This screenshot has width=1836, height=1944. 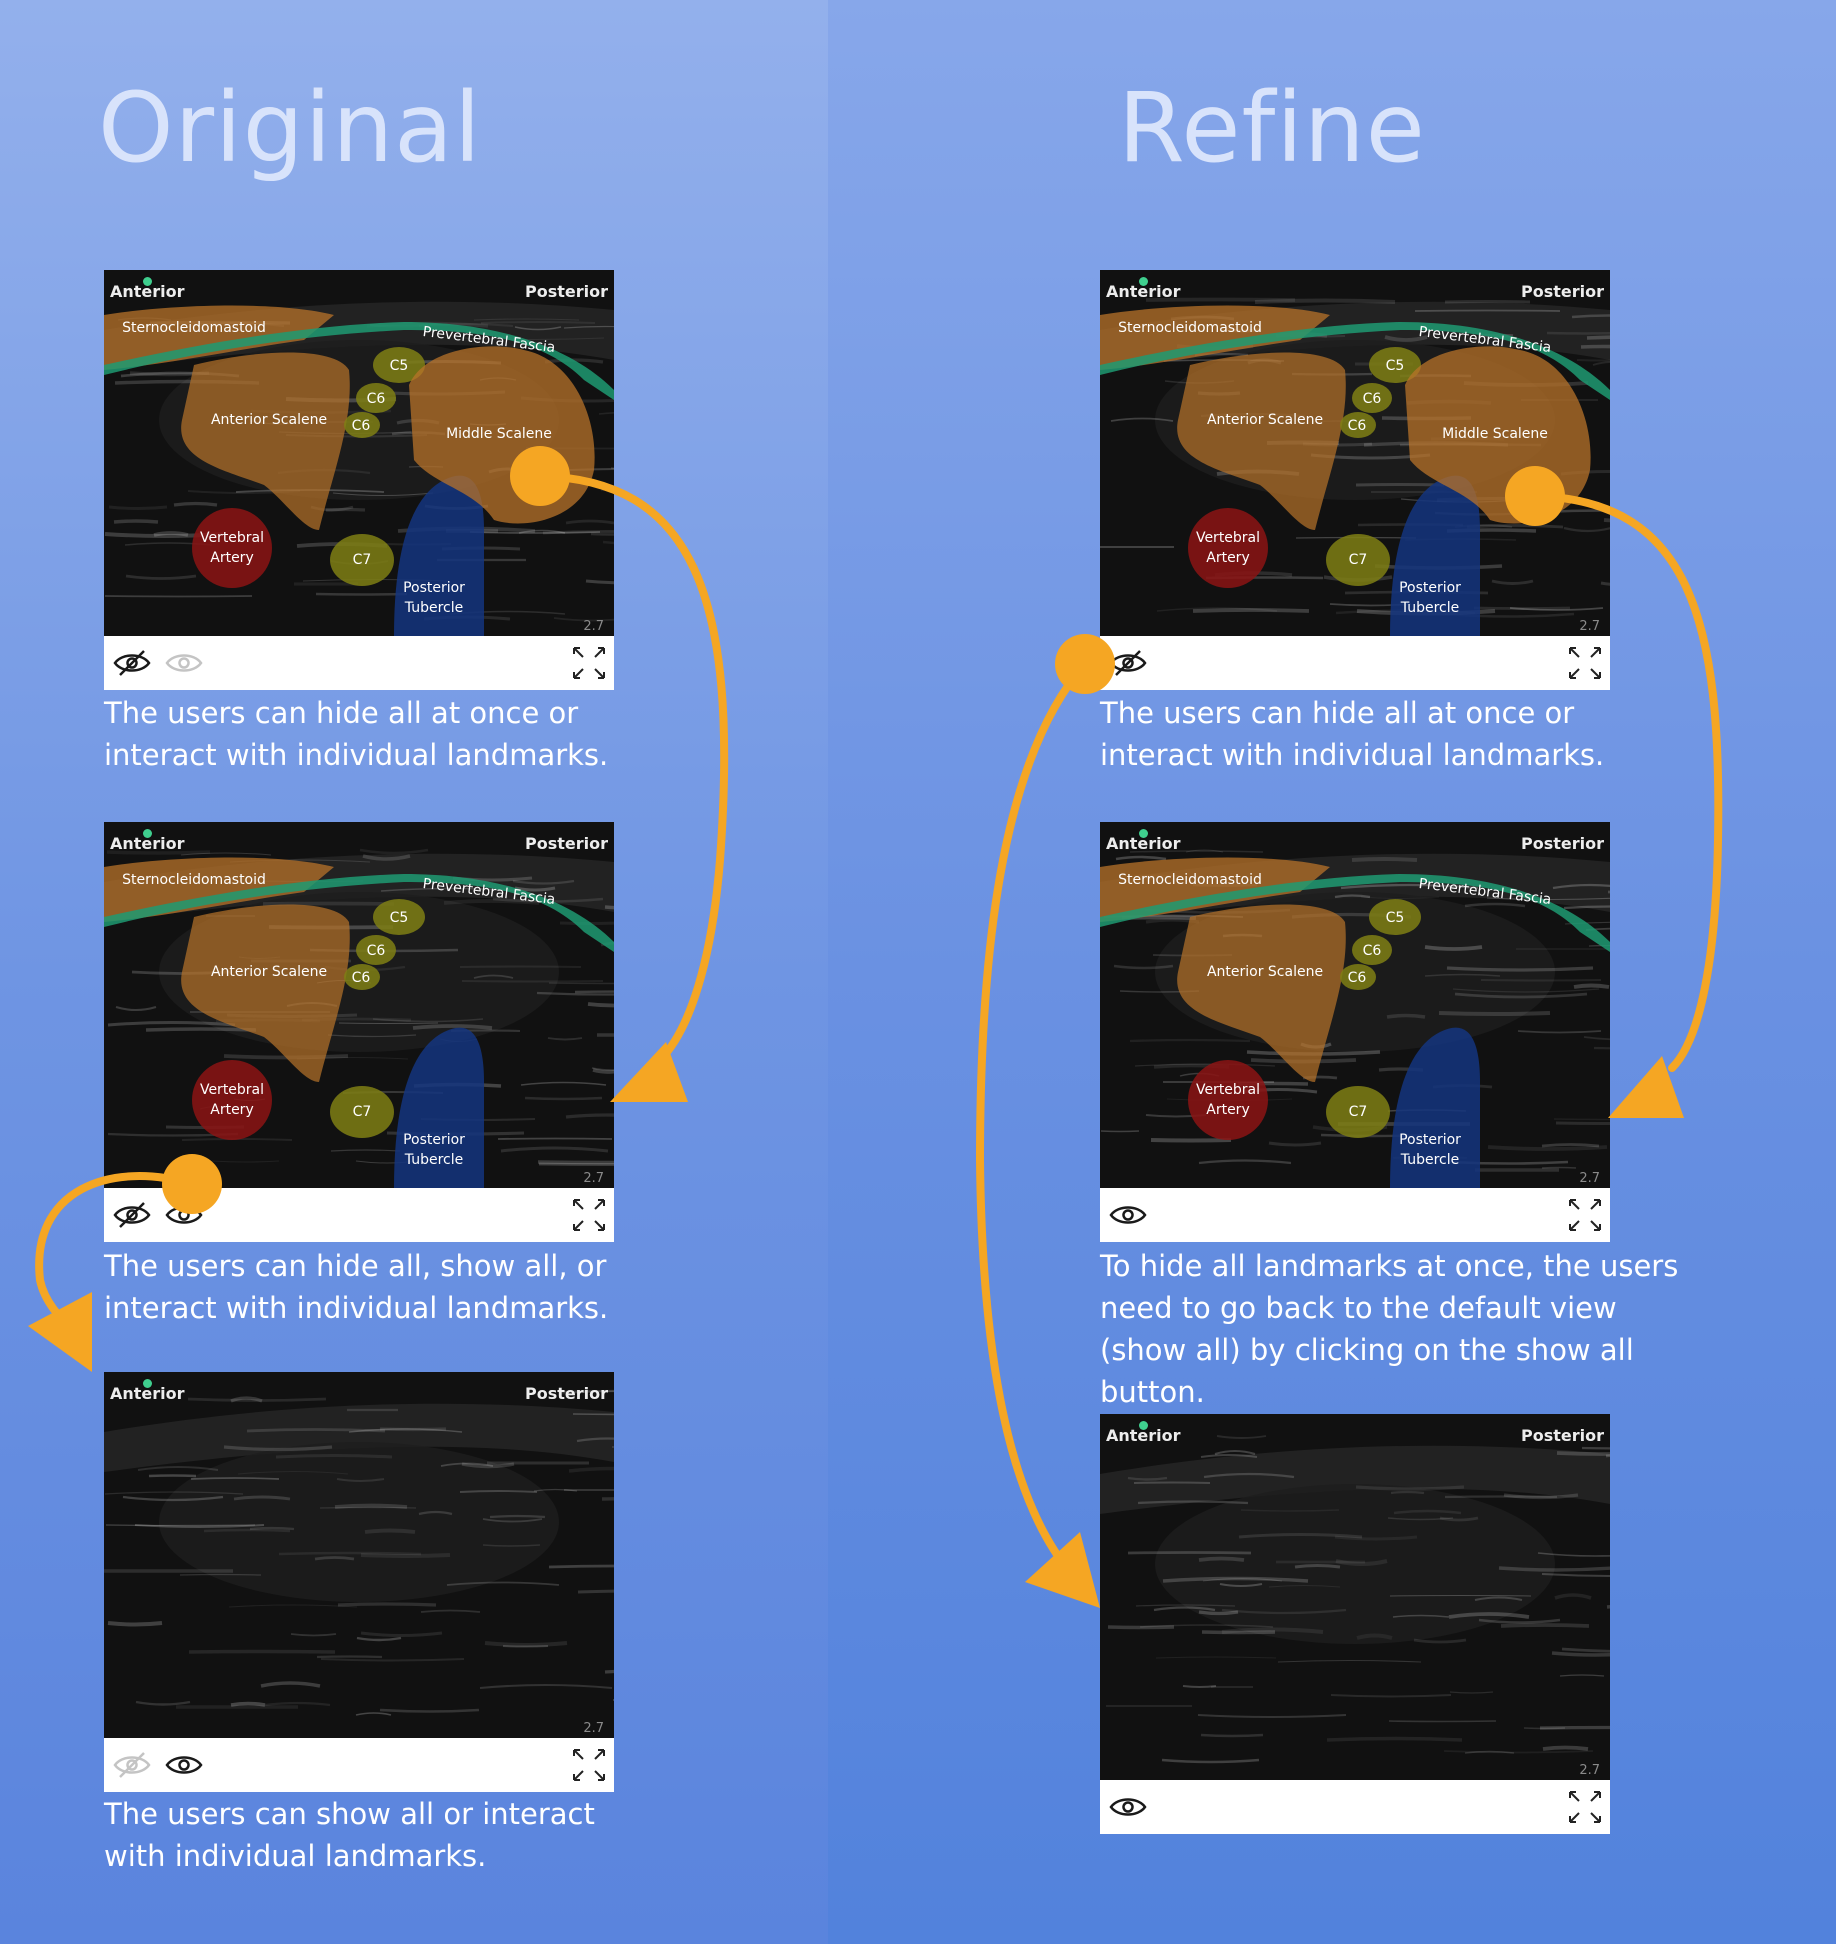 I want to click on ultrasound-panel-original-3: Anterior Posterior 2.7, so click(x=359, y=1582).